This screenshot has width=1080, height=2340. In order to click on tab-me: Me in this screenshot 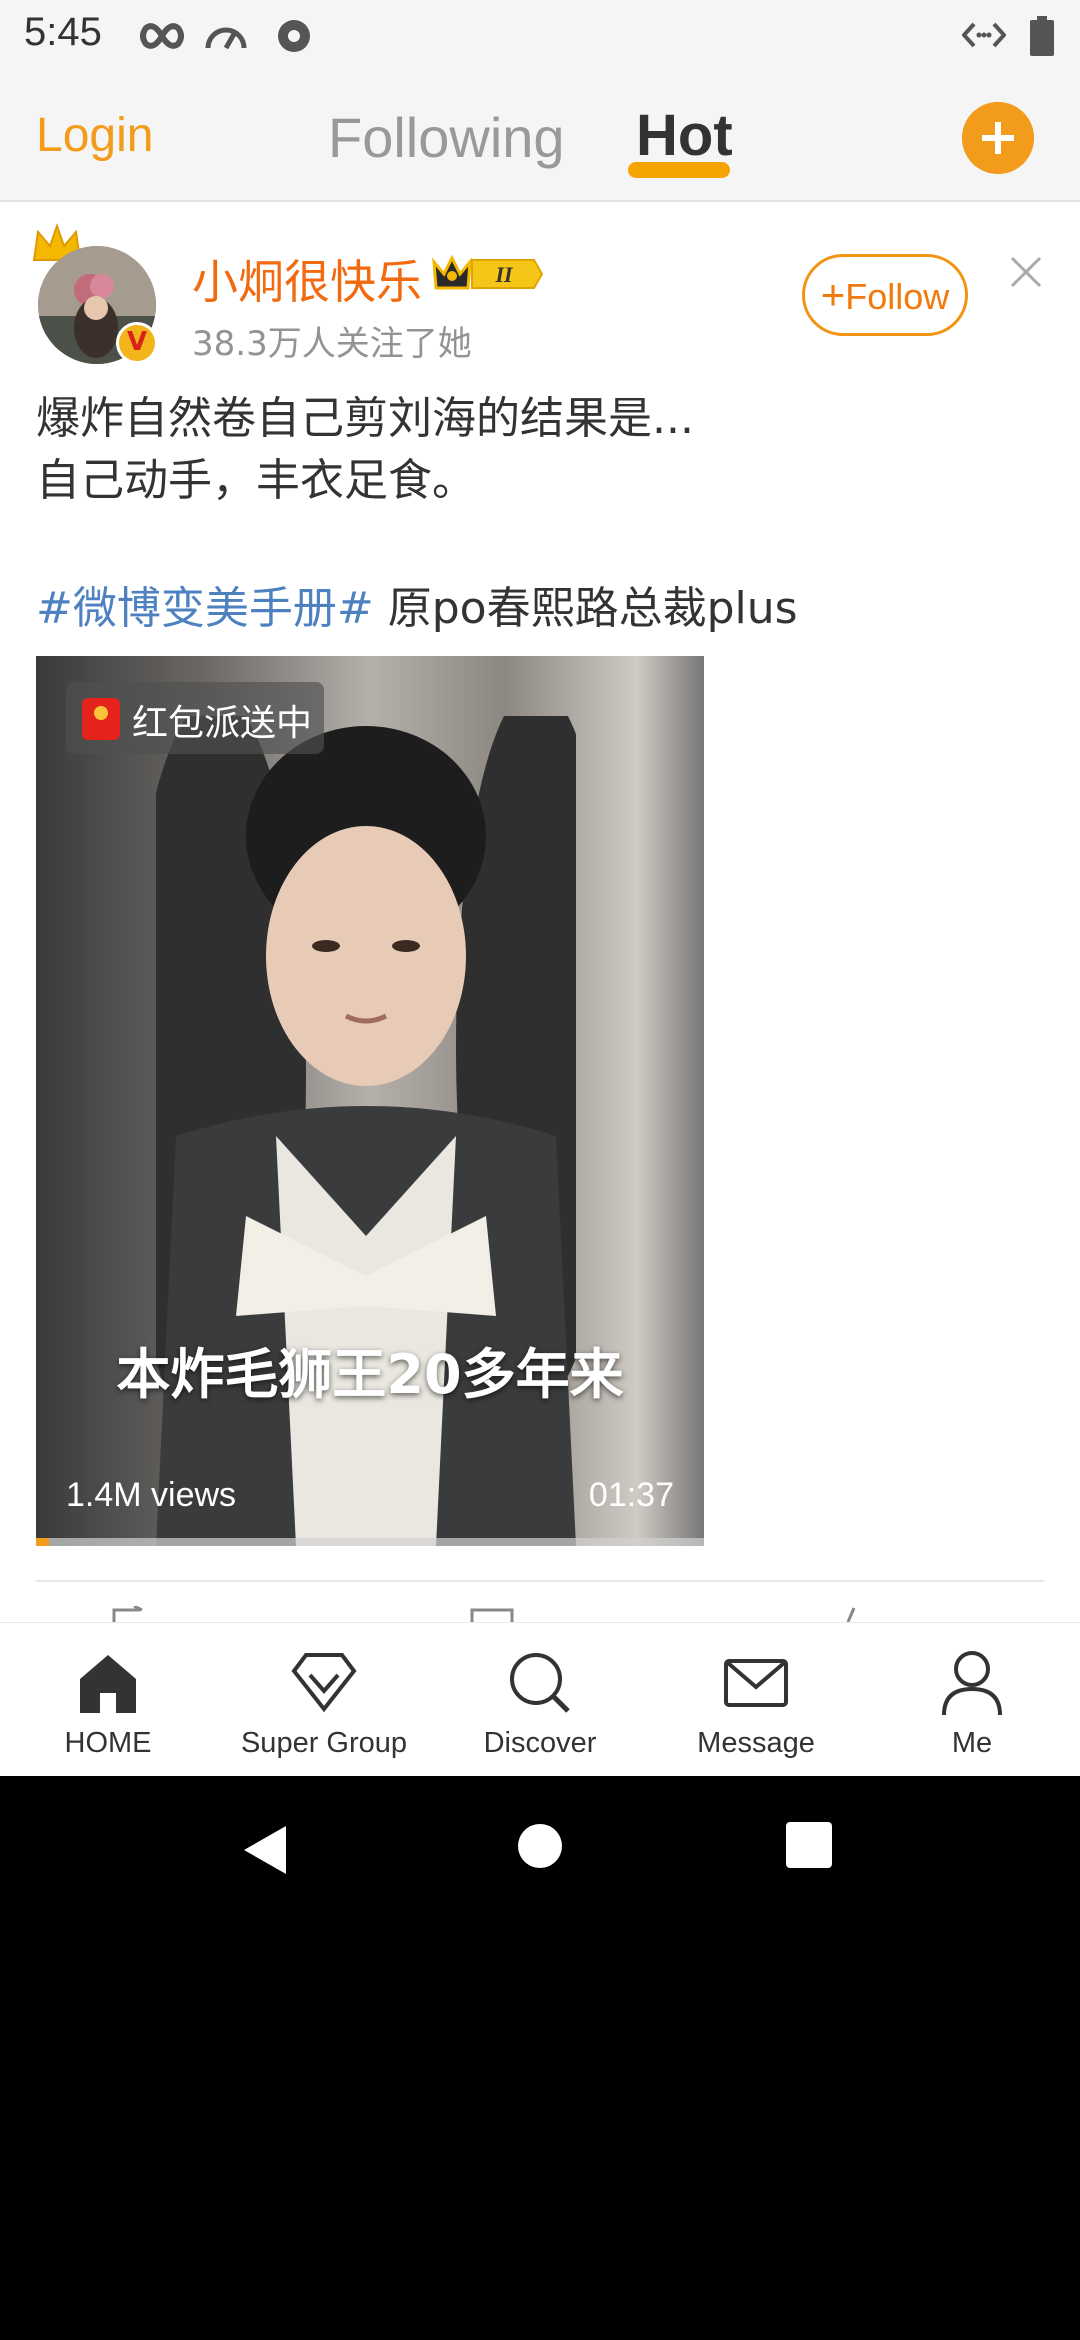, I will do `click(972, 1699)`.